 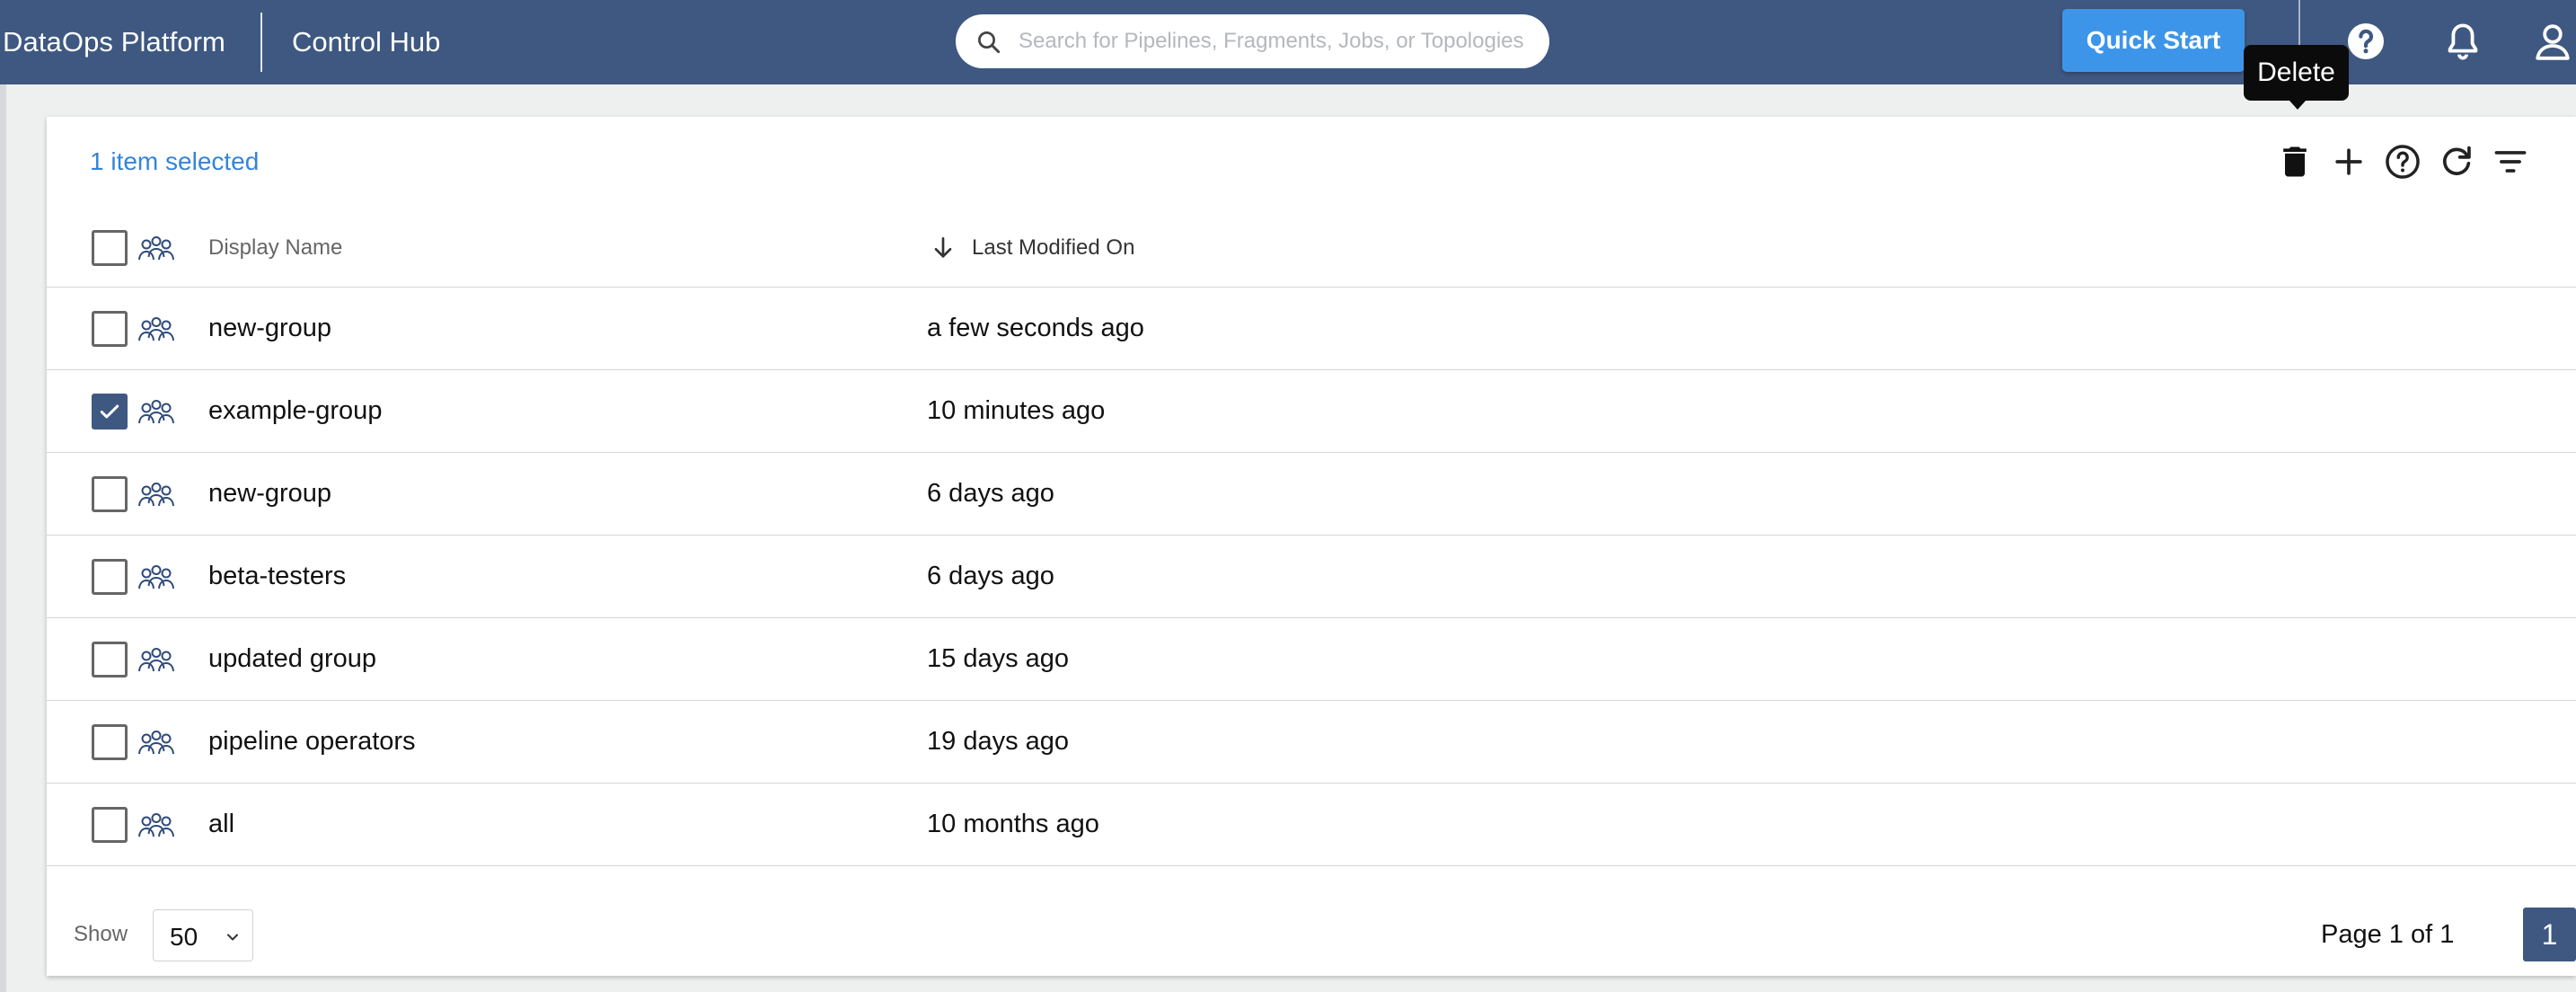 I want to click on arrow-down-icon, so click(x=943, y=248).